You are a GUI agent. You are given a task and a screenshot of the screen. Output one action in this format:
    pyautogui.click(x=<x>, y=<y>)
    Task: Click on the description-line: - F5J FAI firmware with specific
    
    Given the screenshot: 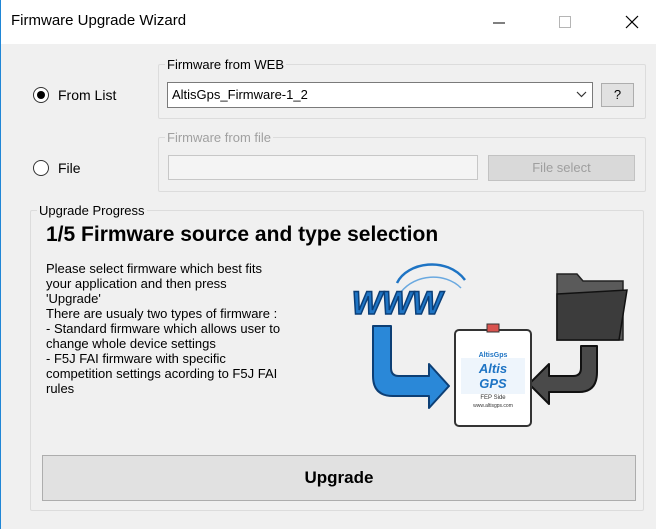 What is the action you would take?
    pyautogui.click(x=136, y=358)
    